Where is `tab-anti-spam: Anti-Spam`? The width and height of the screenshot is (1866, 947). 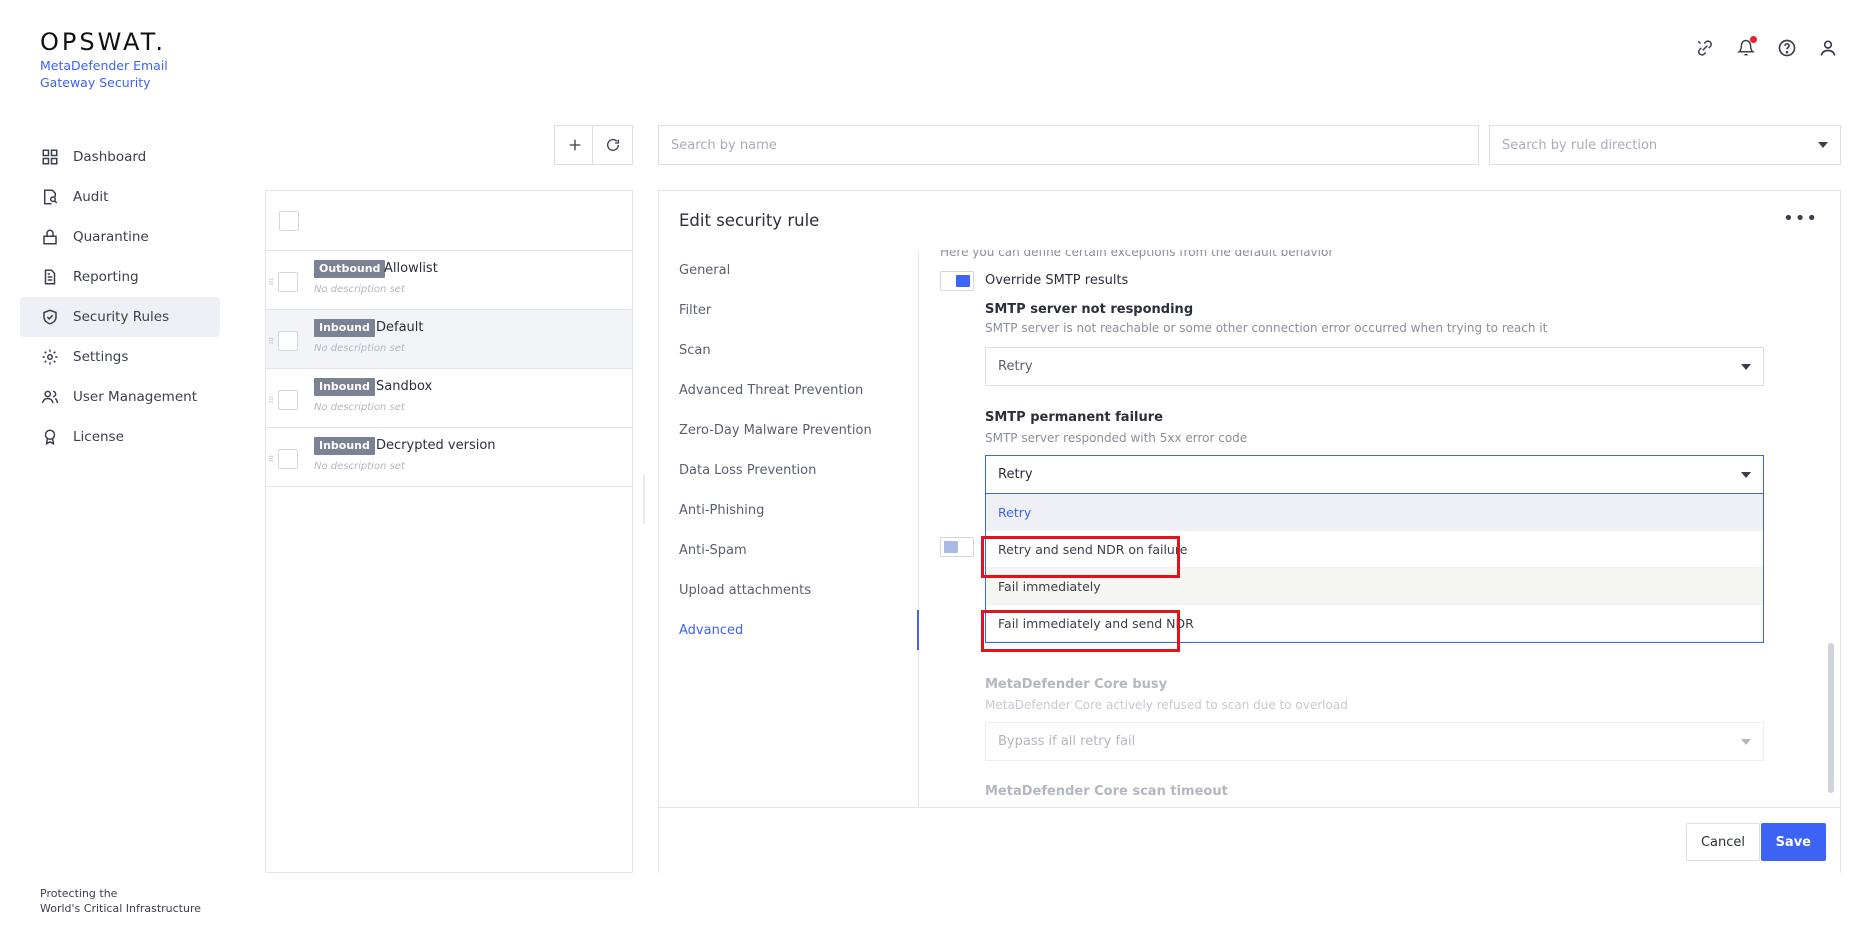
tab-anti-spam: Anti-Spam is located at coordinates (788, 550).